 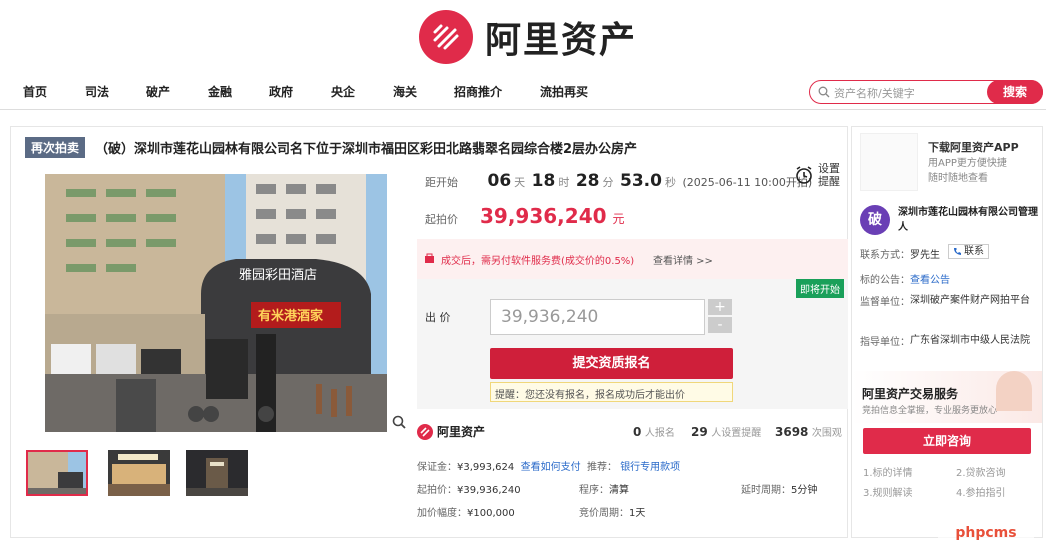 I want to click on consult-button: 立即咨询, so click(x=947, y=441).